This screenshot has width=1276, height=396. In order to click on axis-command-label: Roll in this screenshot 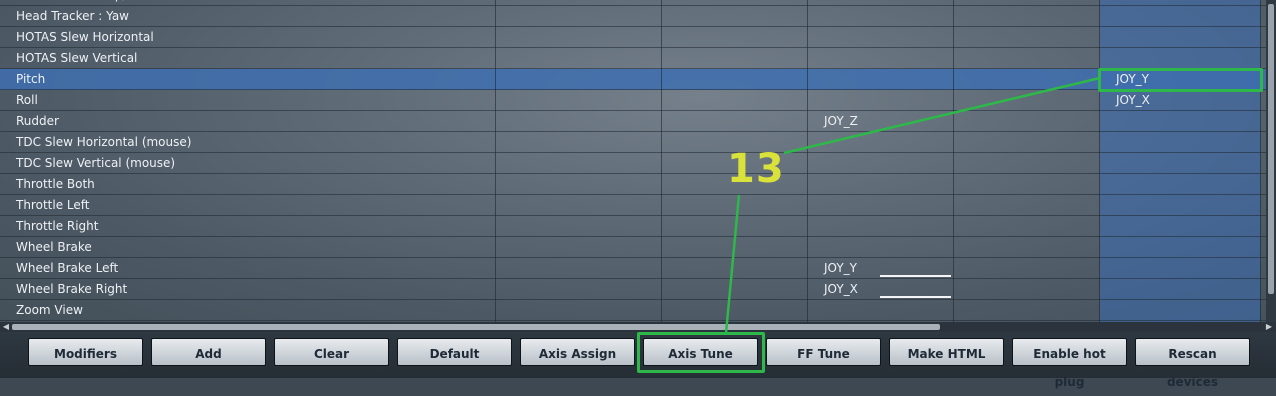, I will do `click(27, 100)`.